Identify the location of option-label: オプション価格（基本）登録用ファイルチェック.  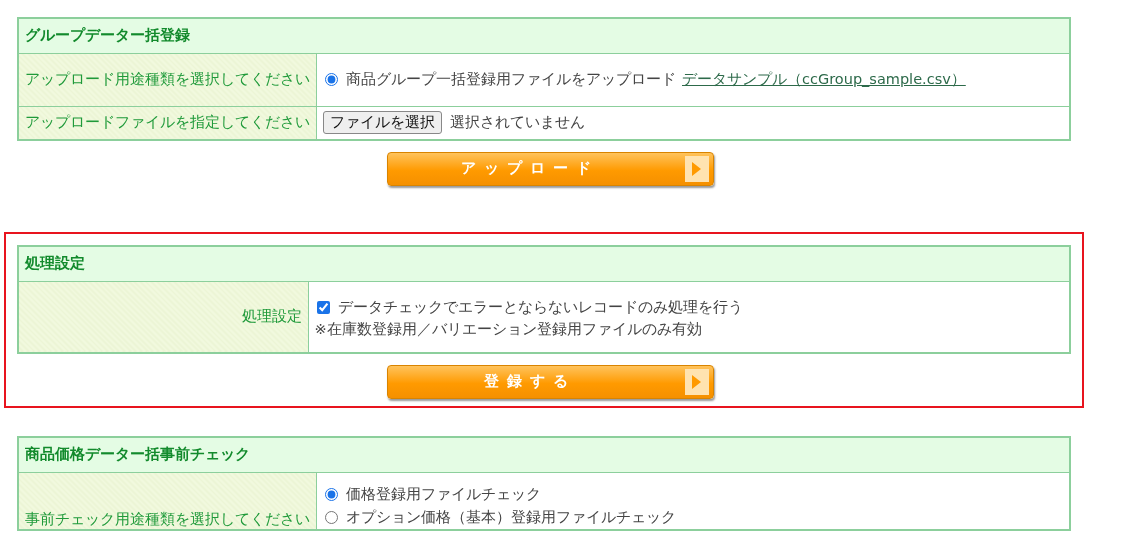
(511, 517).